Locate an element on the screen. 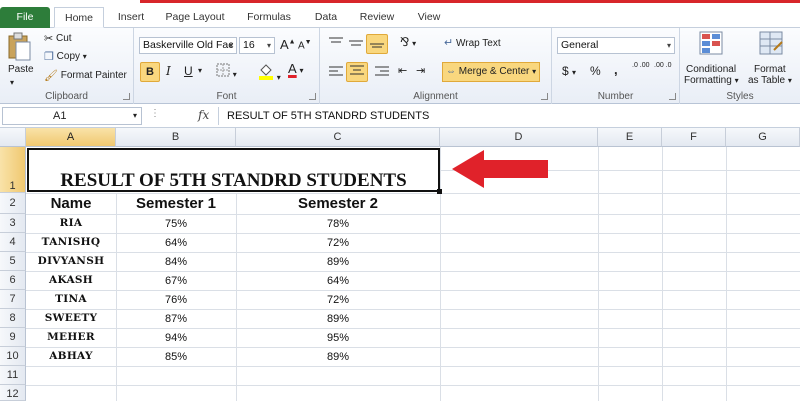  cell-semester-1: 76% is located at coordinates (176, 300).